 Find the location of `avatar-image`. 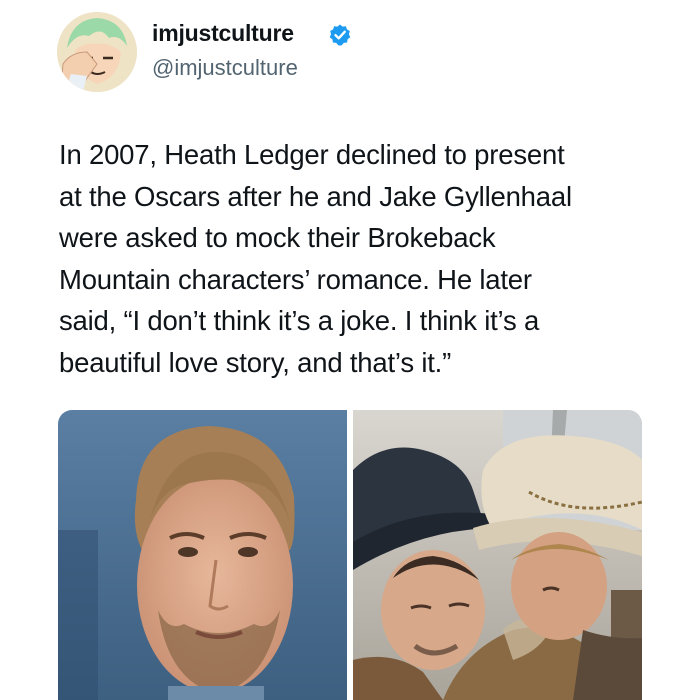

avatar-image is located at coordinates (97, 52).